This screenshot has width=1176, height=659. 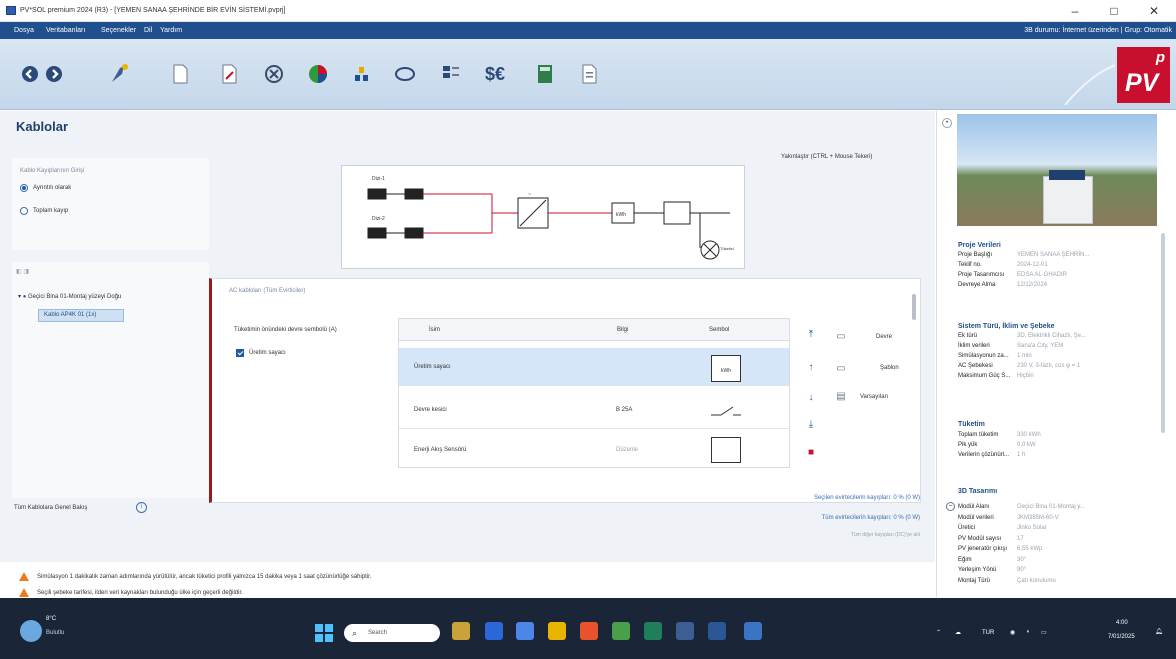 What do you see at coordinates (914, 307) in the screenshot?
I see `ac-panel-scrollbar` at bounding box center [914, 307].